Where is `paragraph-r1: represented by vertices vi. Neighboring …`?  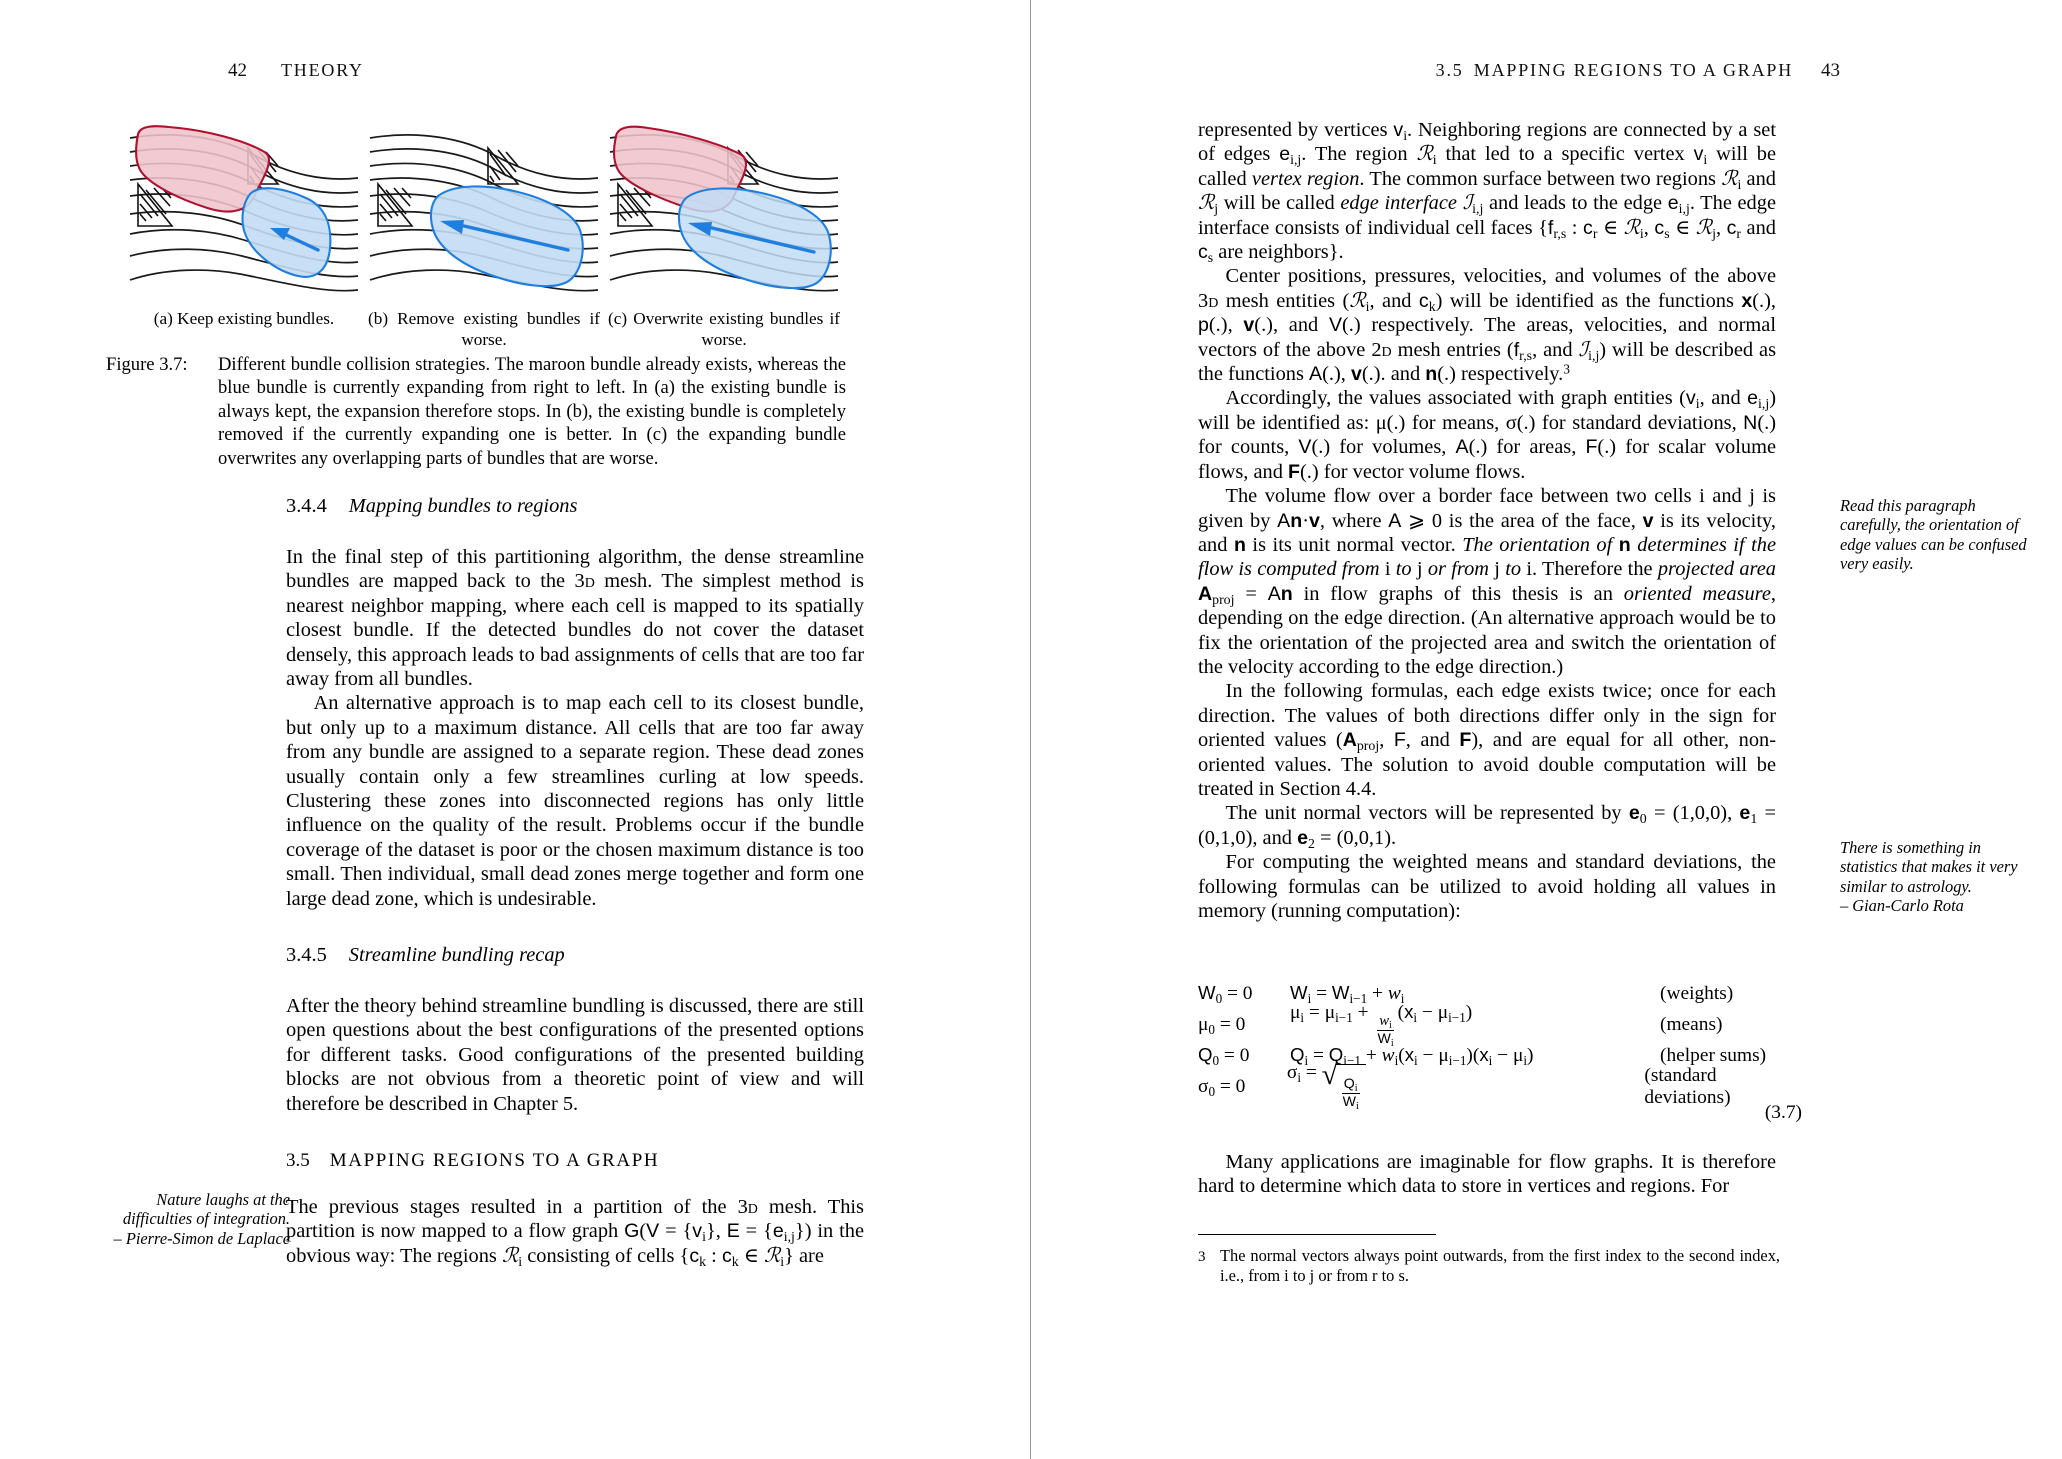
paragraph-r1: represented by vertices vi. Neighboring … is located at coordinates (1487, 193).